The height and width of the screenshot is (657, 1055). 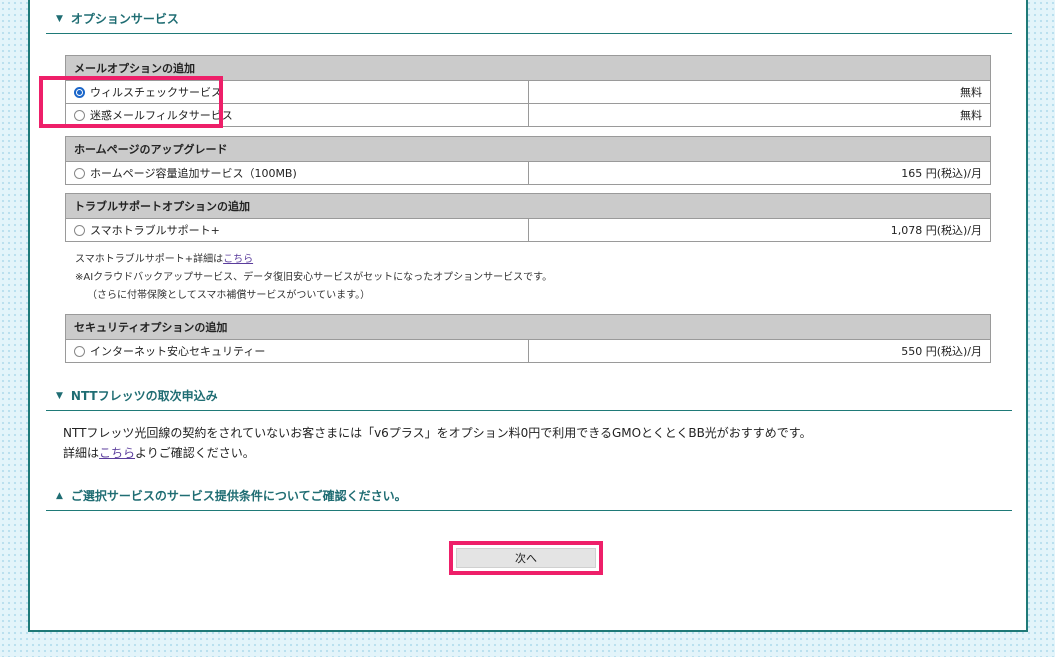 I want to click on next-button: 次へ, so click(x=526, y=558).